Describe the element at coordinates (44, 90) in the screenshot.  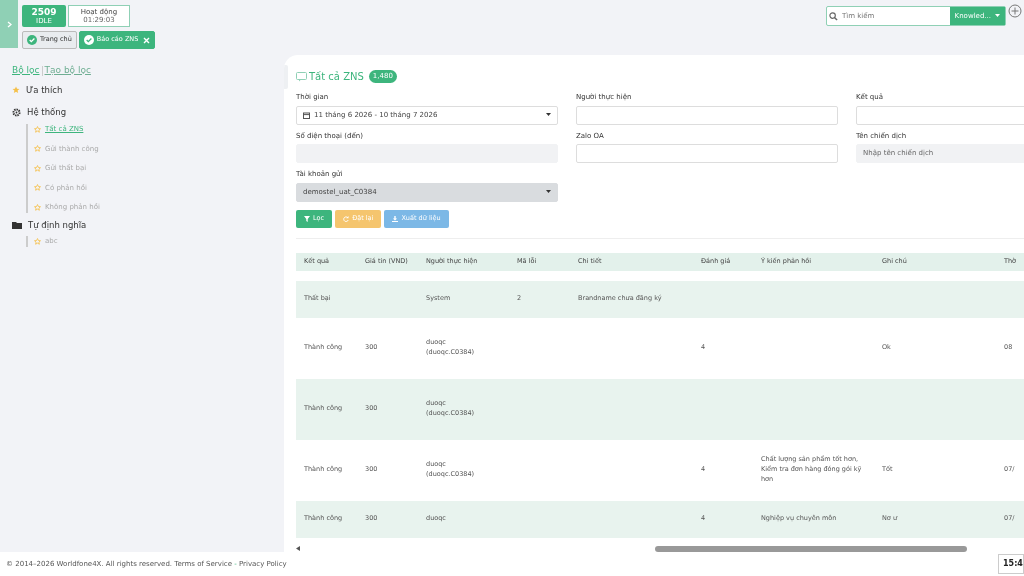
I see `group-label: Ưa thích` at that location.